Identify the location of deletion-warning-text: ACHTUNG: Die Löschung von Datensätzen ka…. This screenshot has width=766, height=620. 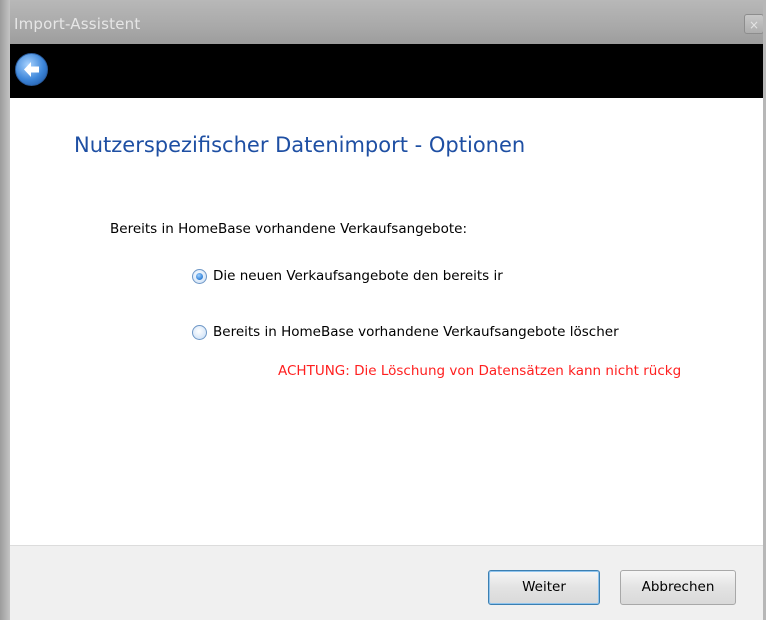
(480, 371).